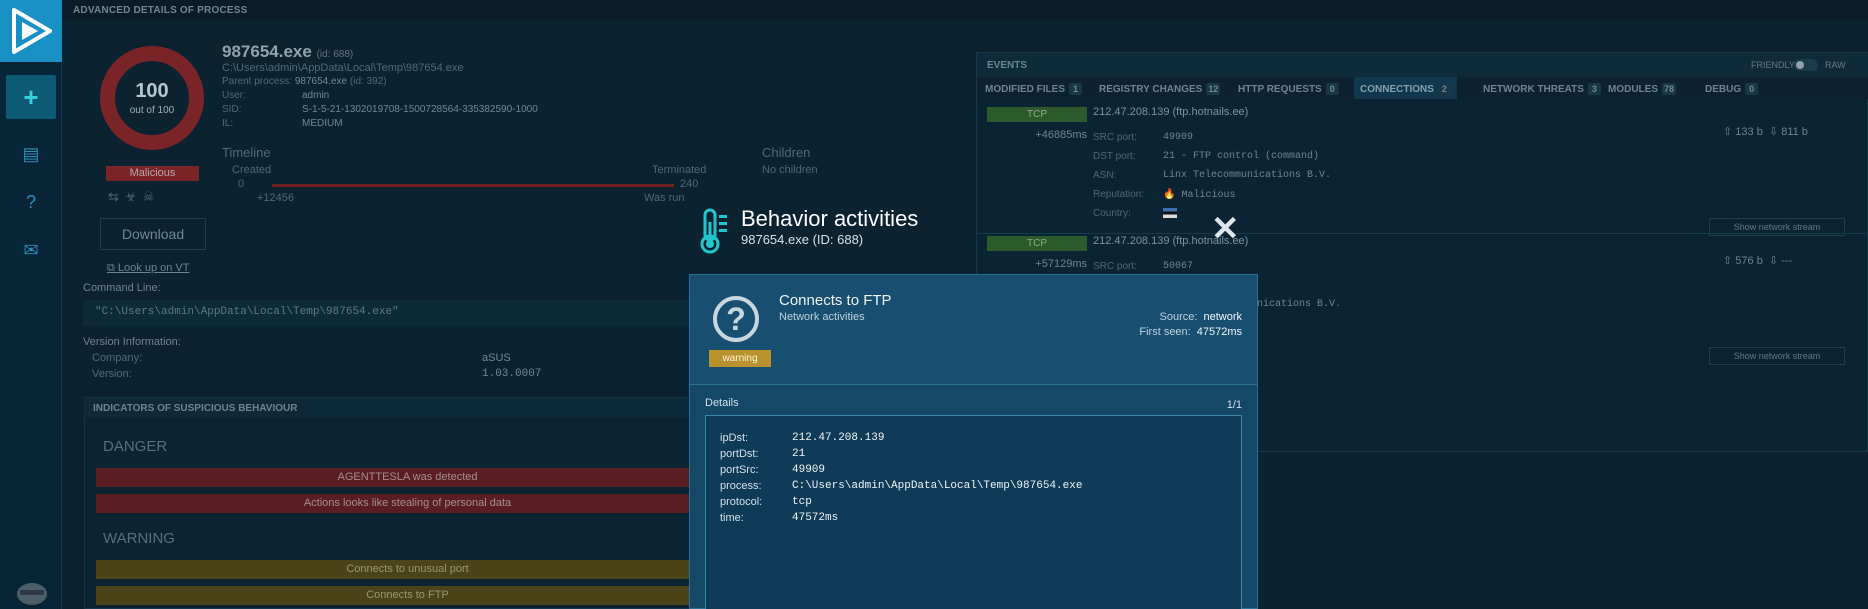 The width and height of the screenshot is (1868, 609). Describe the element at coordinates (31, 304) in the screenshot. I see `sidebar: + ▤ ? ✉` at that location.